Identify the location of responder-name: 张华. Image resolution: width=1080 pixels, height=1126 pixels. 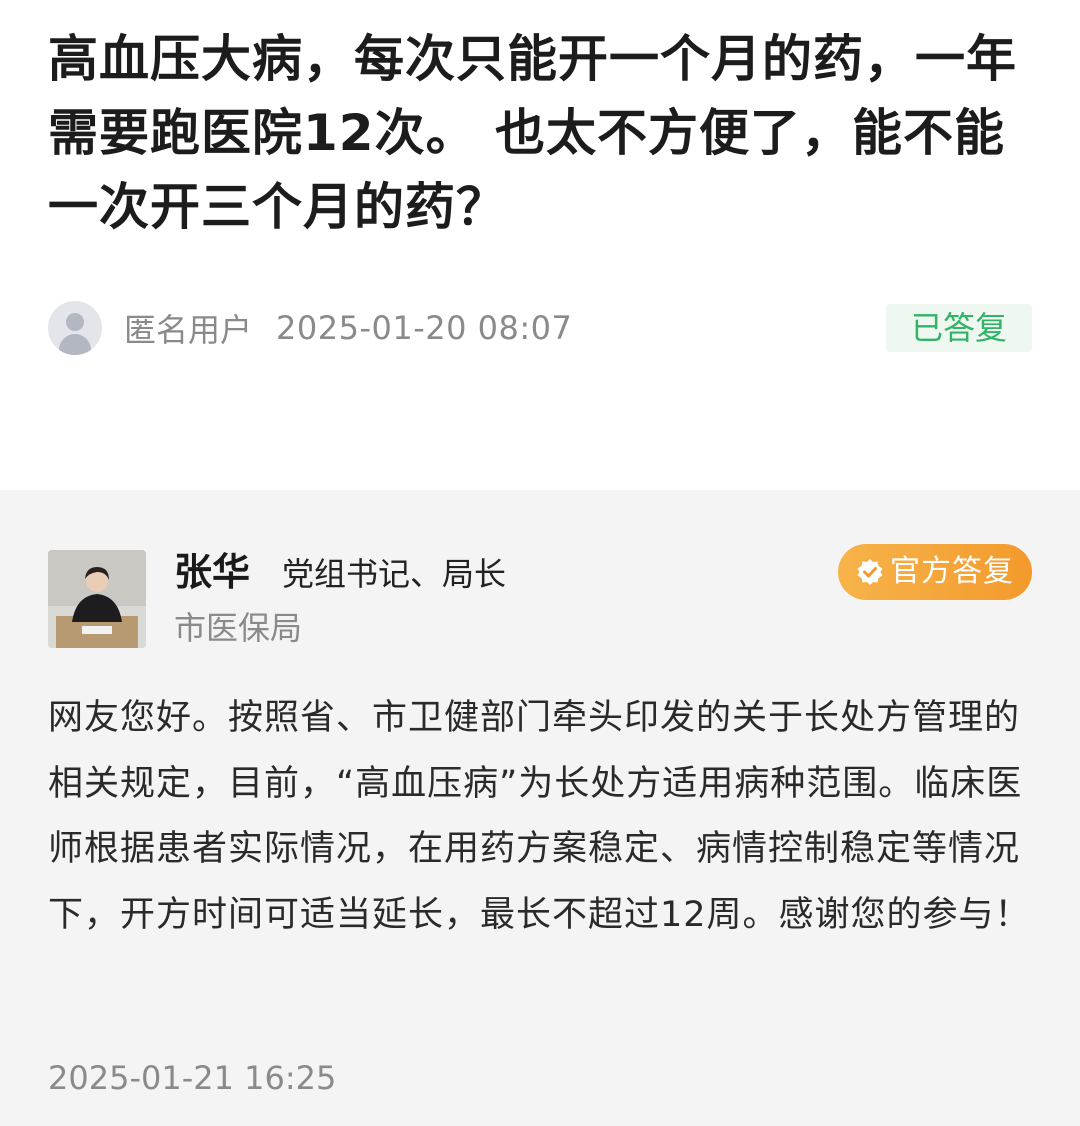
(212, 572).